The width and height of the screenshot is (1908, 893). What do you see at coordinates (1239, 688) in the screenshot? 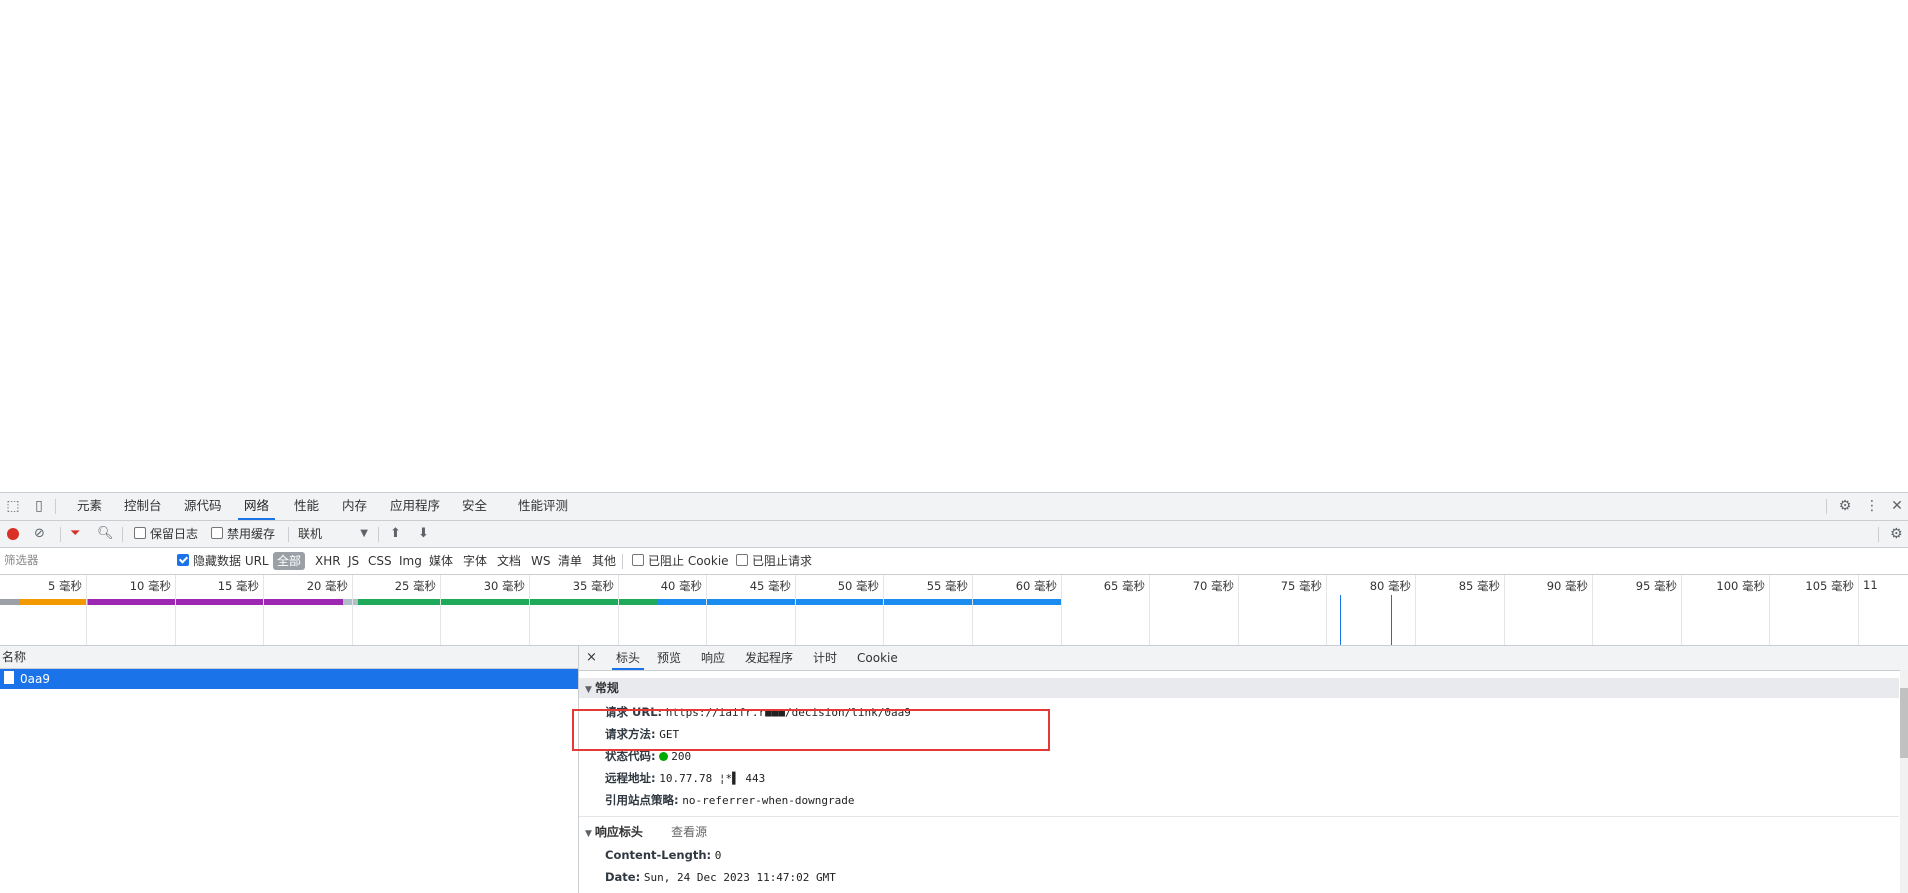
I see `general-section-header: ▼ 常规` at bounding box center [1239, 688].